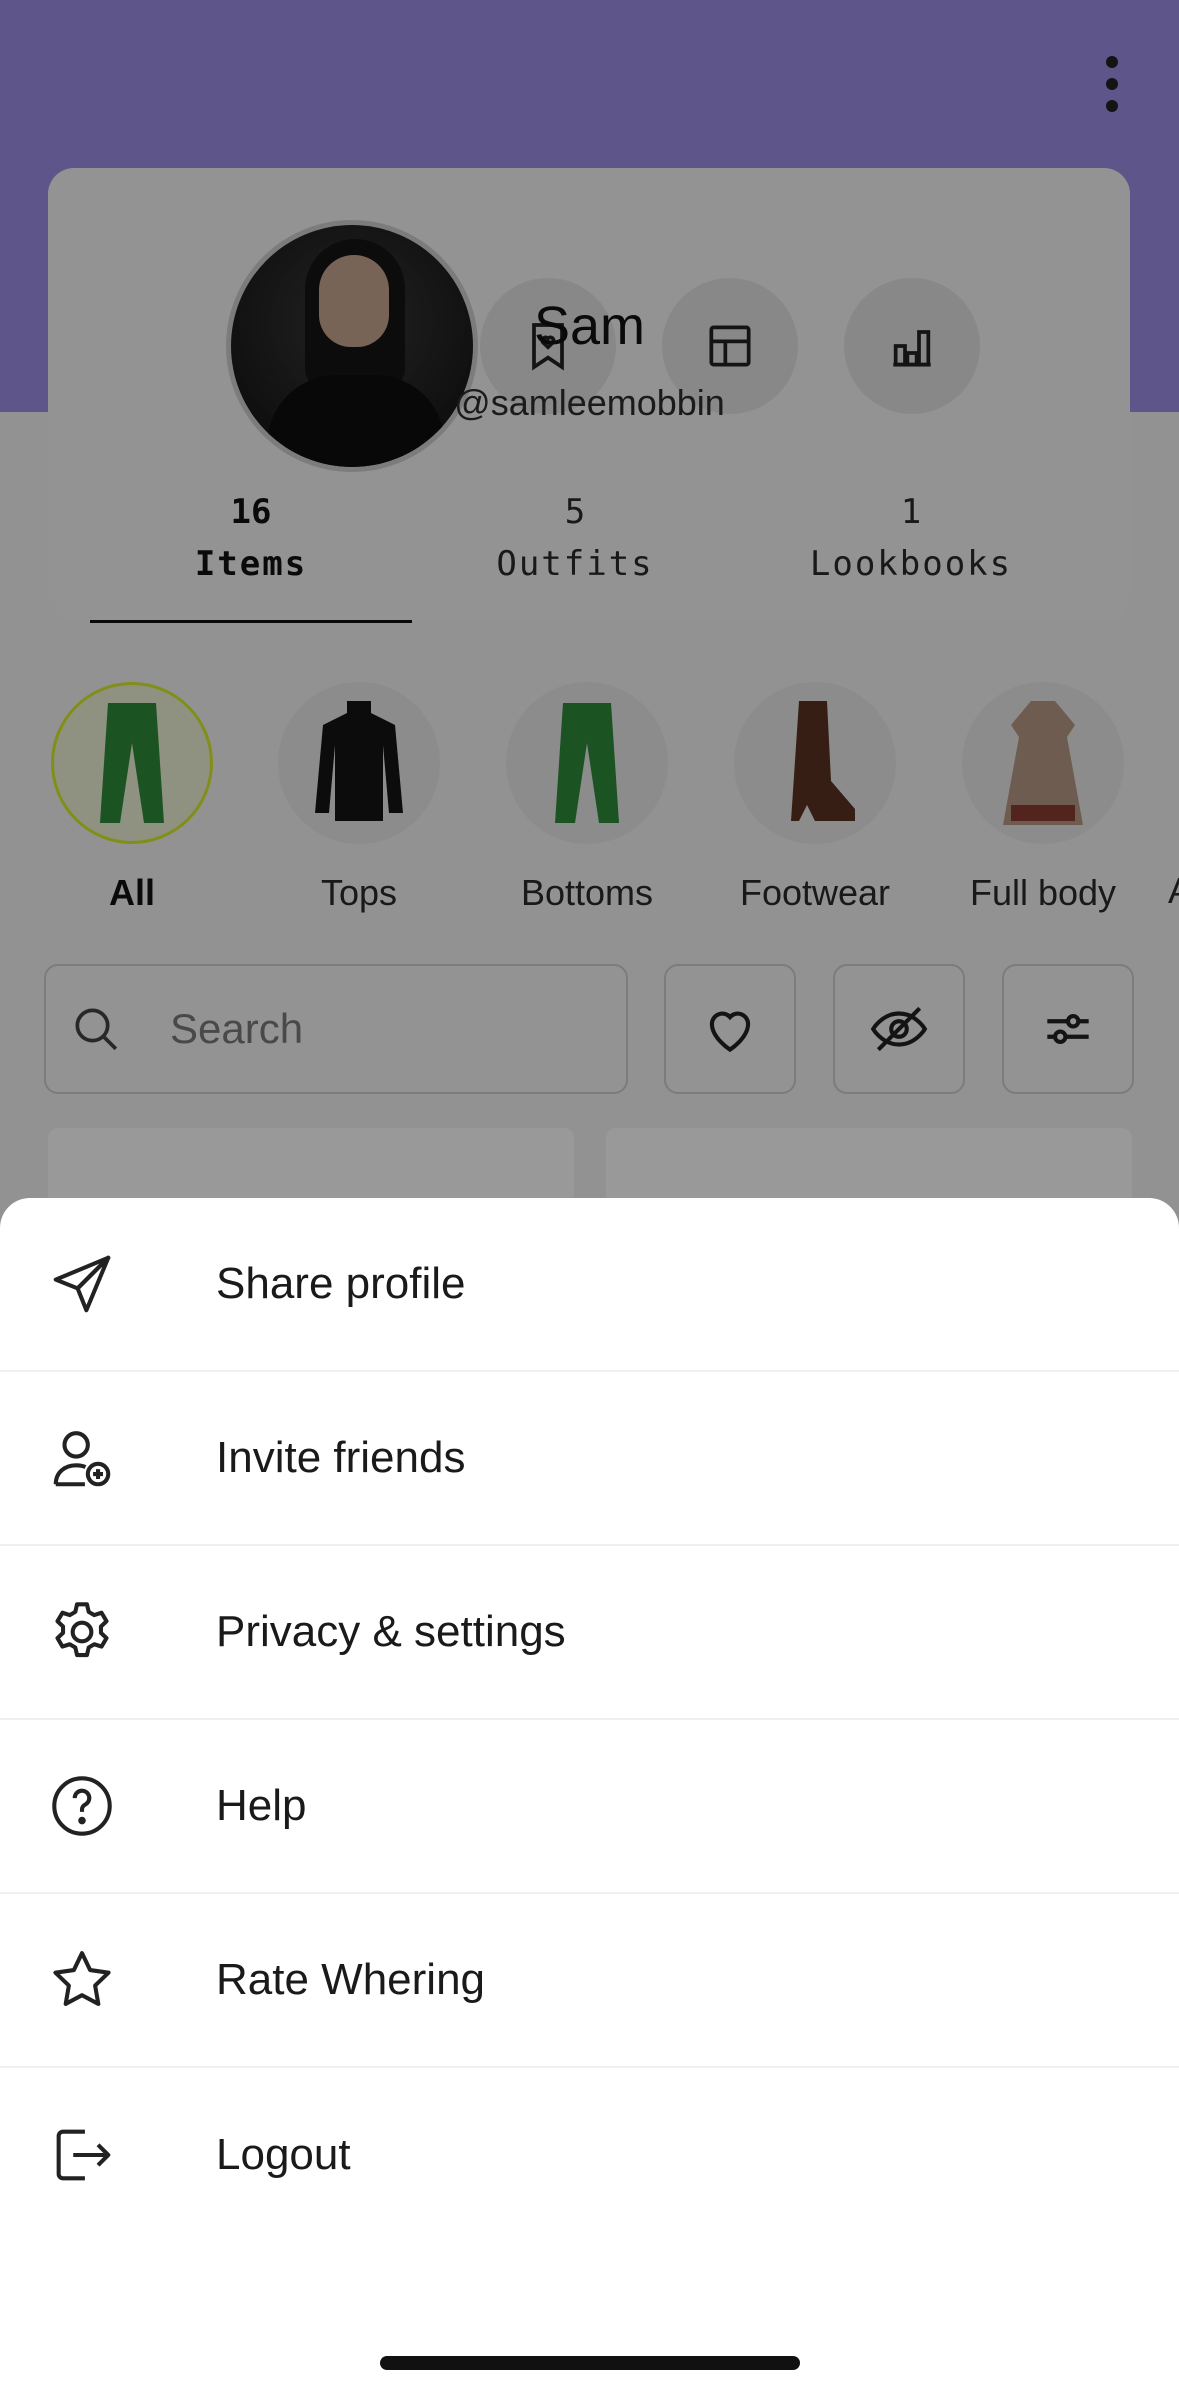 This screenshot has width=1179, height=2396. Describe the element at coordinates (82, 1630) in the screenshot. I see `gear-icon` at that location.